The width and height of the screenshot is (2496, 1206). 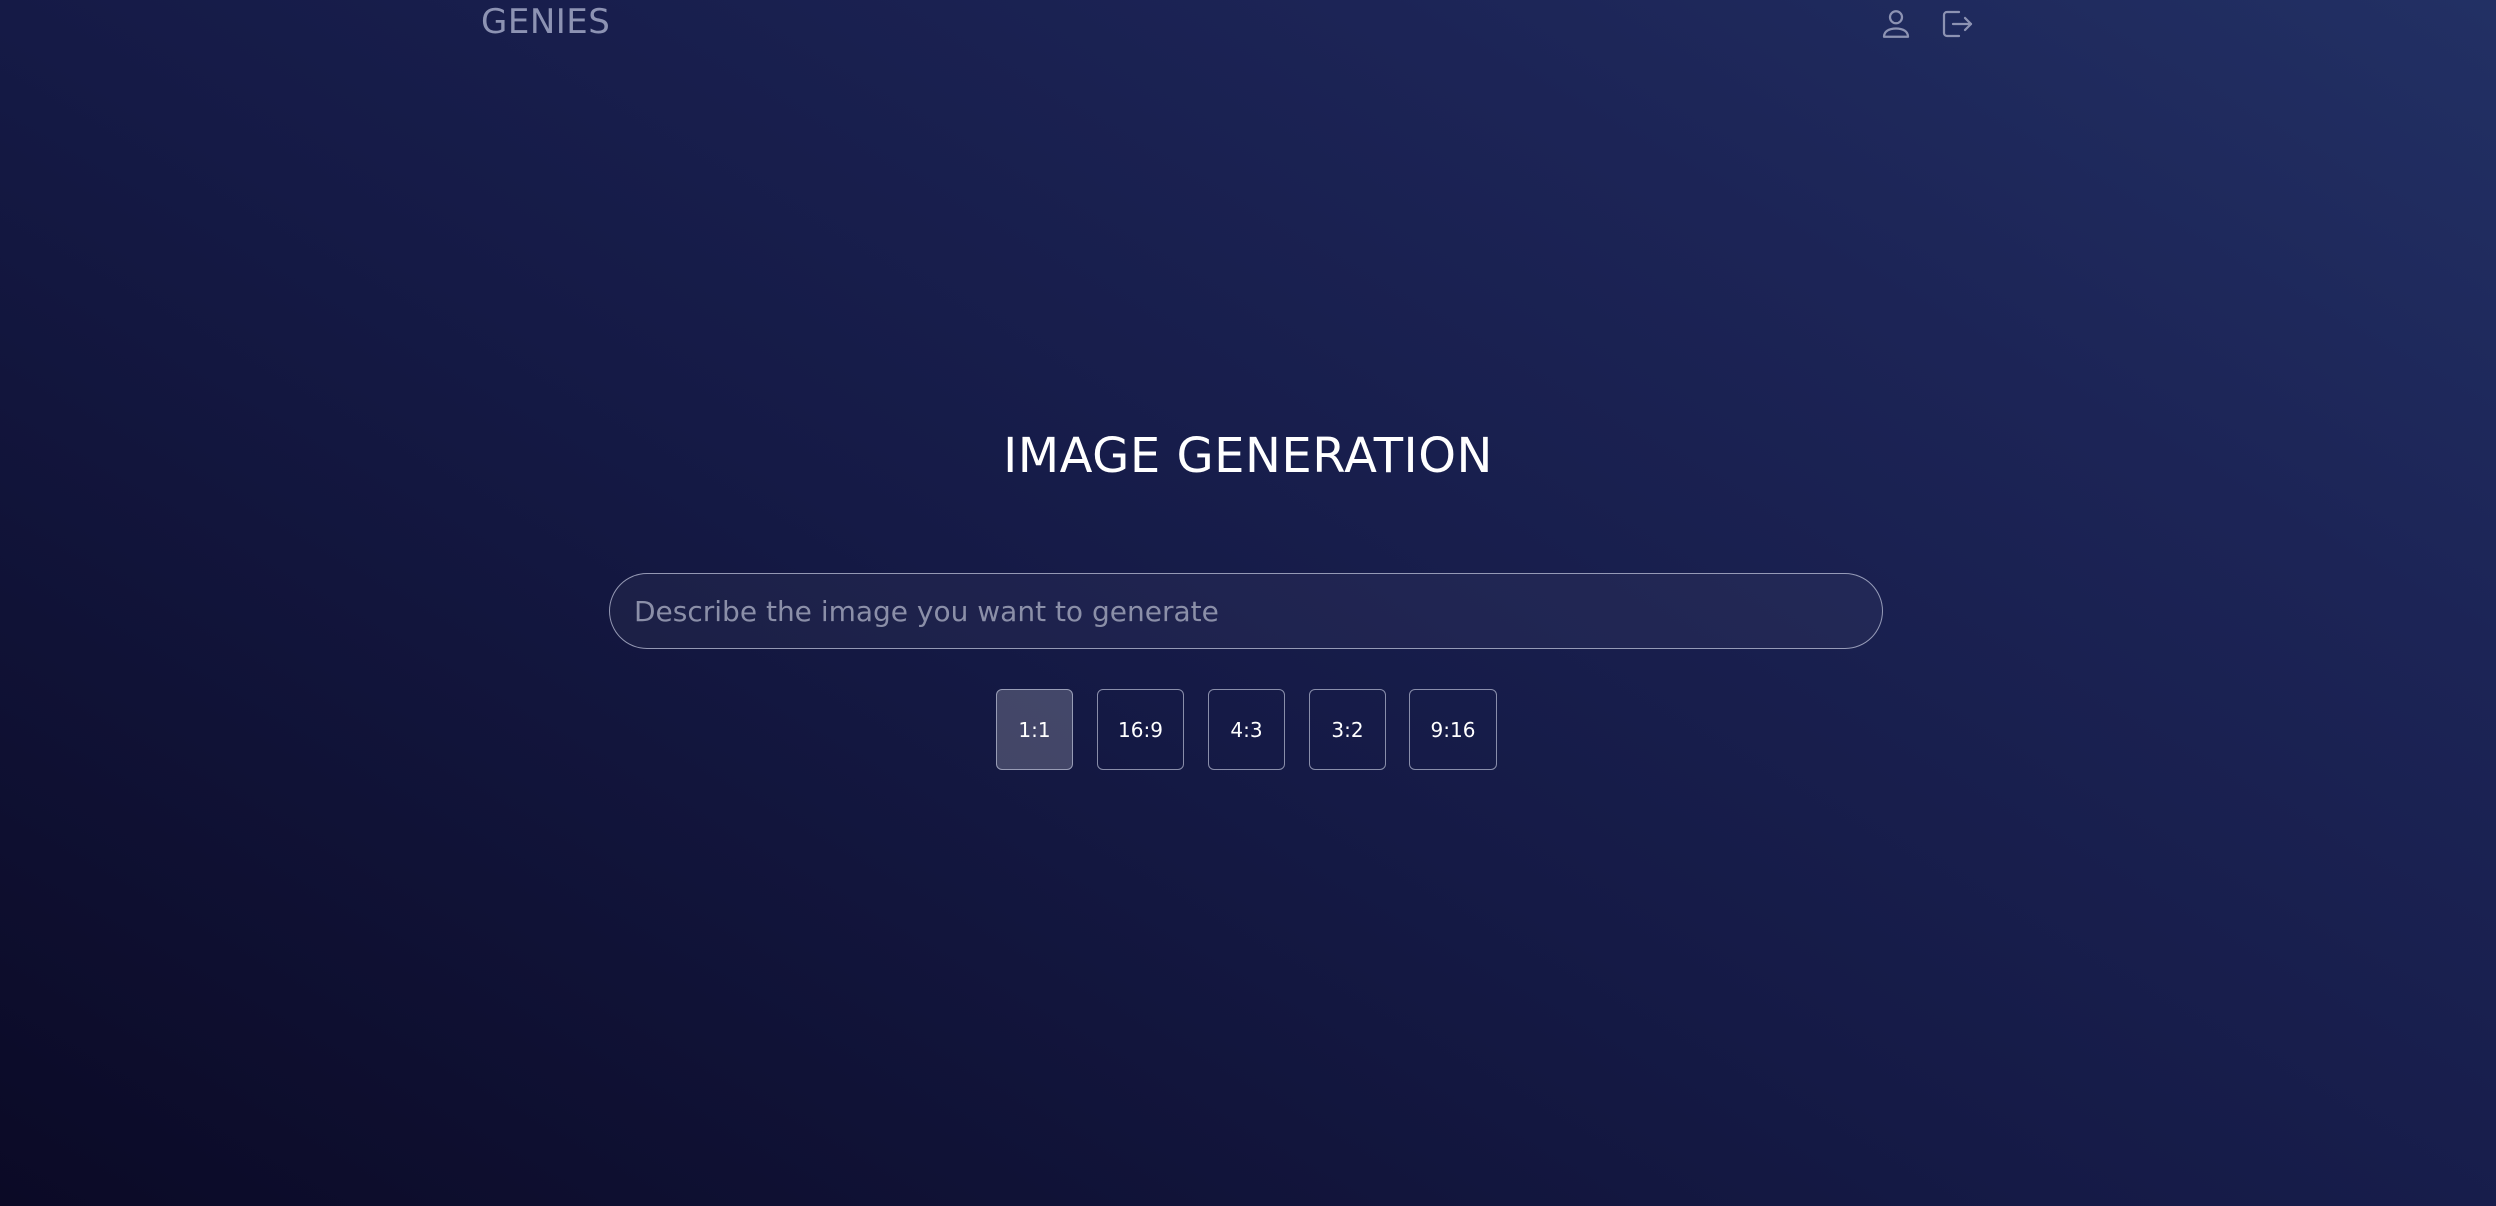 I want to click on ratio-button-4-3: 4:3, so click(x=1246, y=729).